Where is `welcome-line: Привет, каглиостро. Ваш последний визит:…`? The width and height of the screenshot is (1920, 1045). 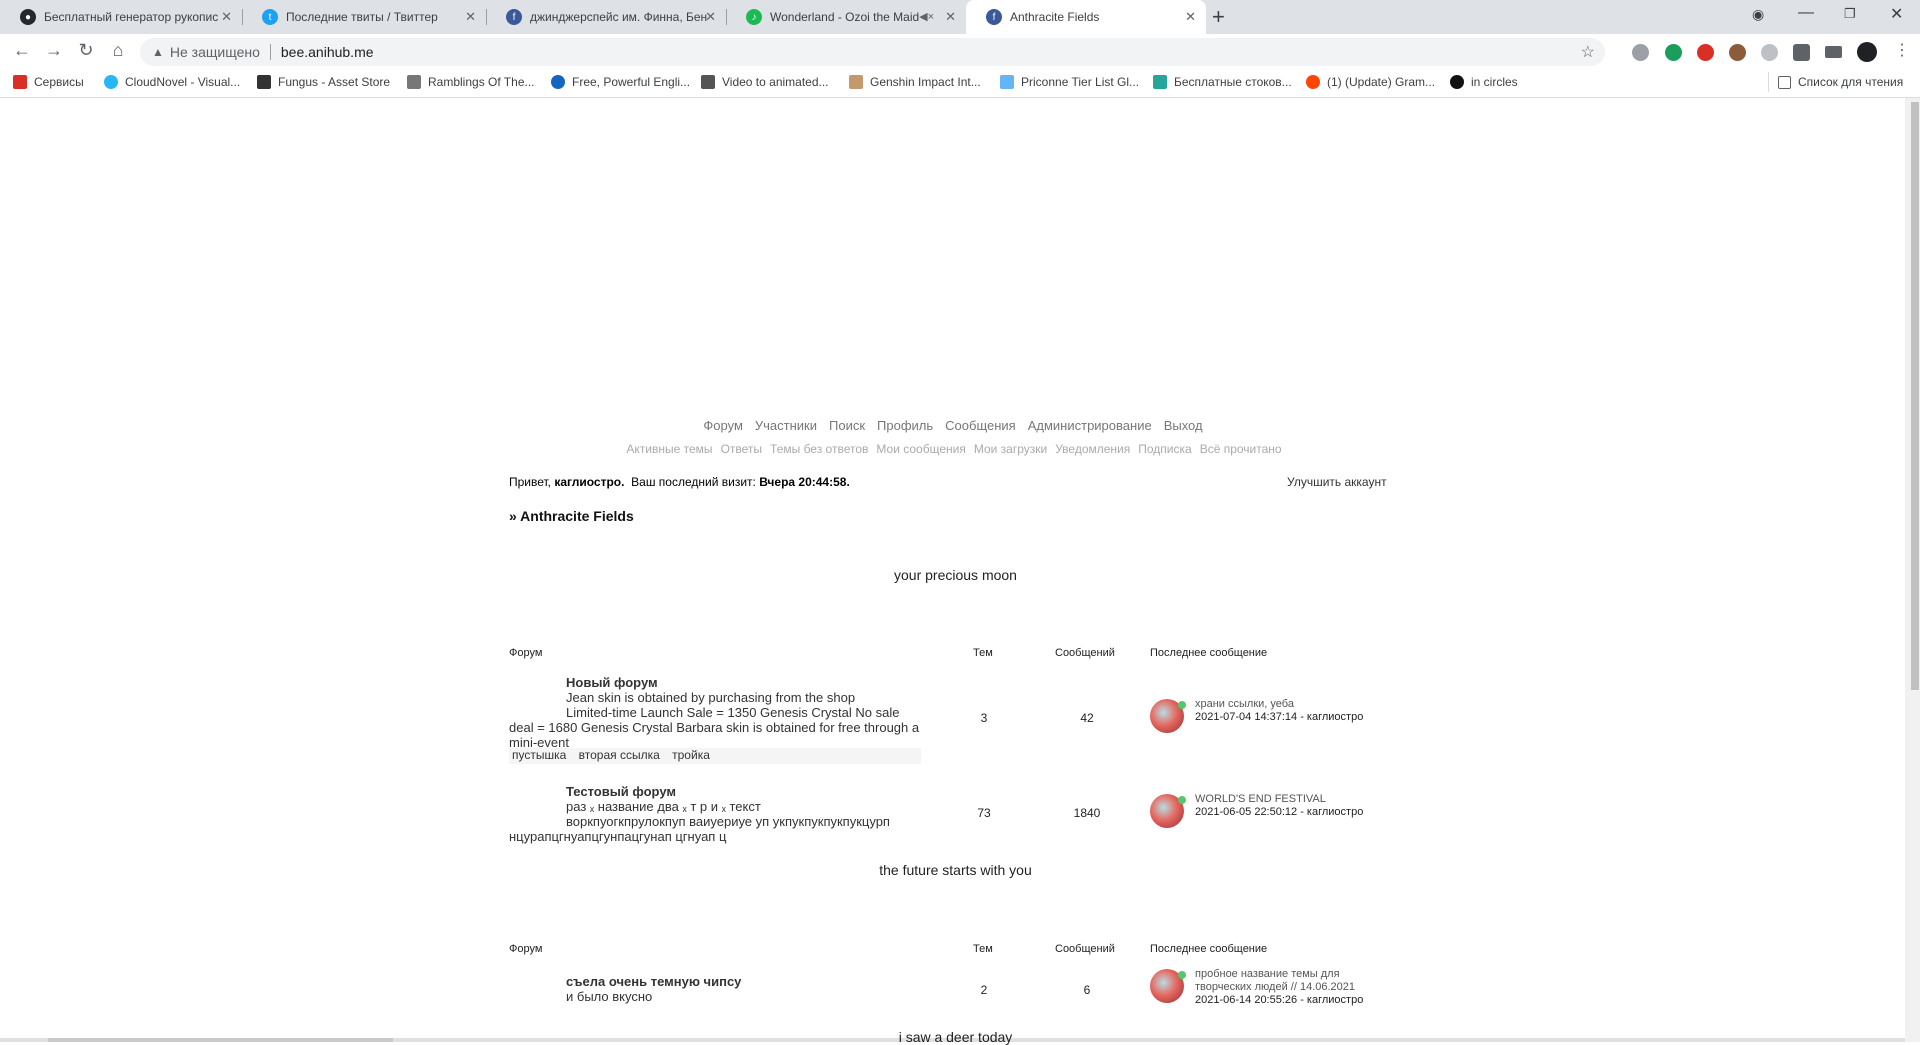 welcome-line: Привет, каглиостро. Ваш последний визит:… is located at coordinates (679, 482).